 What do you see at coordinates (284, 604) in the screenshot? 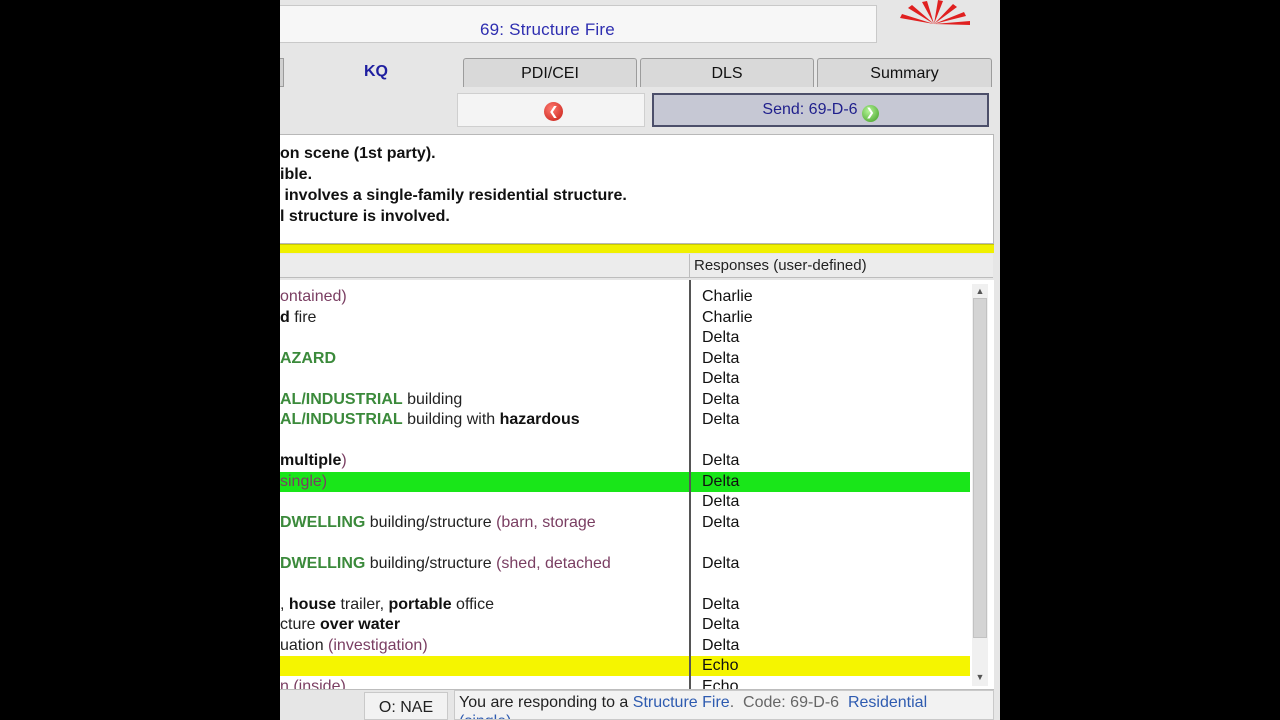
I see `determinant-text: ,` at bounding box center [284, 604].